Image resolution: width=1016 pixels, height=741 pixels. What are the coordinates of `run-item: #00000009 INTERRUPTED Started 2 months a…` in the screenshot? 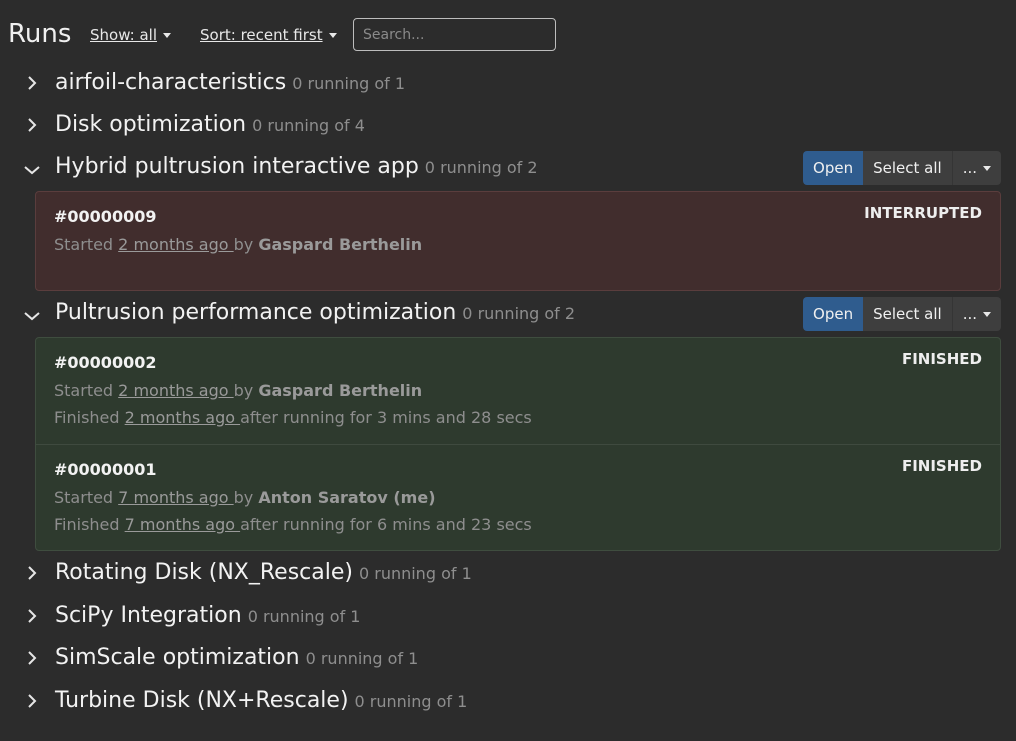 It's located at (518, 231).